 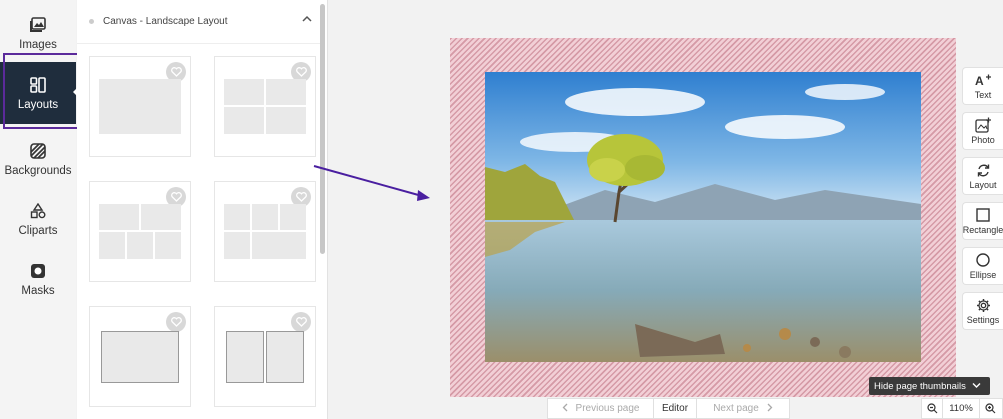 What do you see at coordinates (42, 91) in the screenshot?
I see `annotation-highlight-box` at bounding box center [42, 91].